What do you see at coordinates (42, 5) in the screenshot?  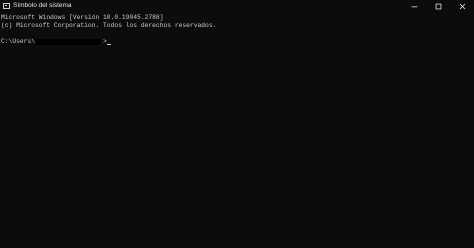 I see `window-title: Símbolo del sistema` at bounding box center [42, 5].